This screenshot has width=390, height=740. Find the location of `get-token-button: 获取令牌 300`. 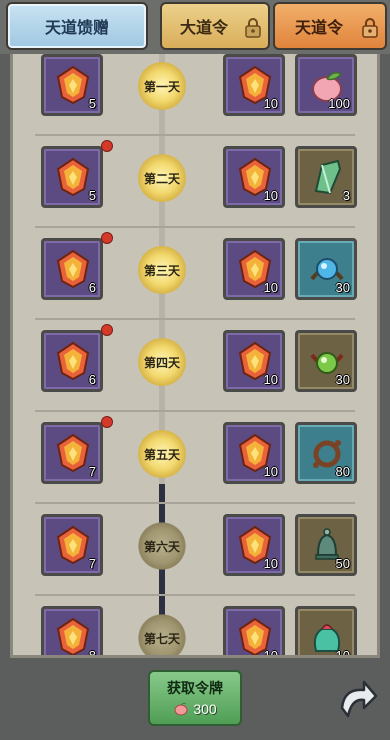

get-token-button: 获取令牌 300 is located at coordinates (195, 698).